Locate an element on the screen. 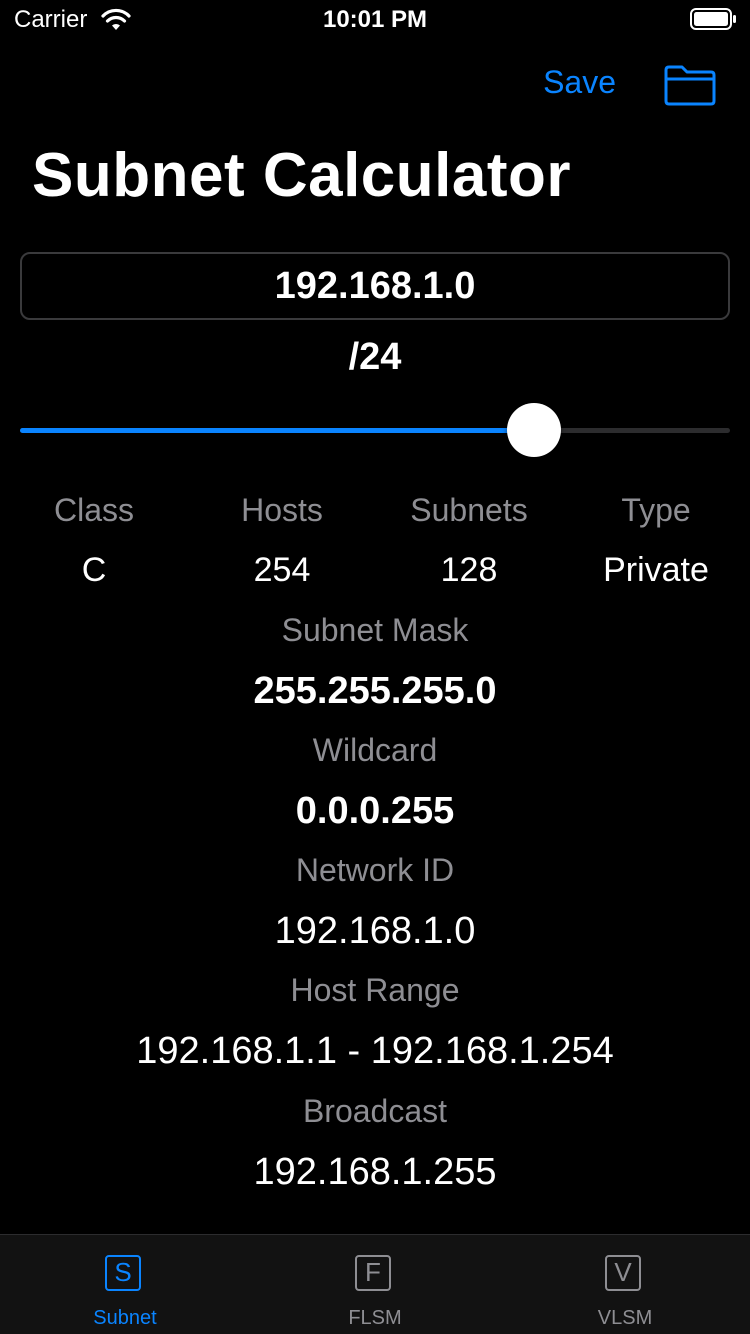 The height and width of the screenshot is (1334, 750). tab-vlsm: V VLSM is located at coordinates (625, 1284).